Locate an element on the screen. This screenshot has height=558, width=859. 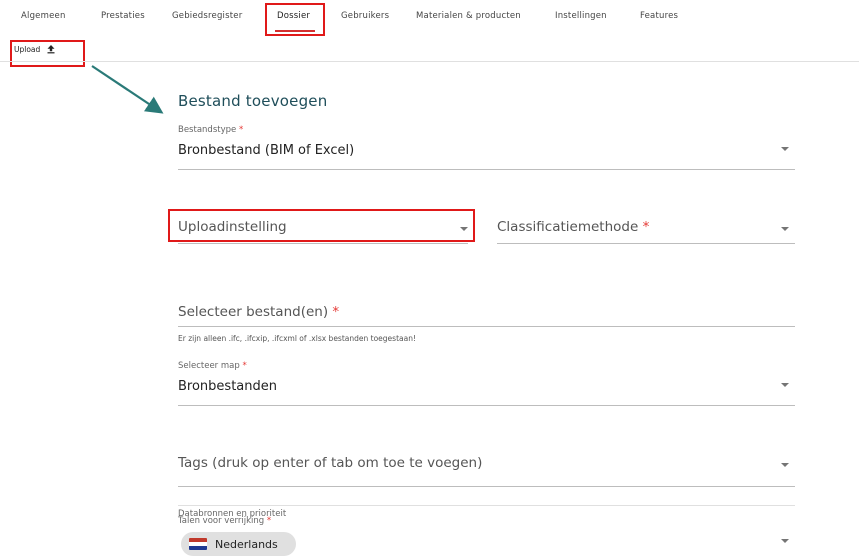
tab-instellingen: Instellingen is located at coordinates (581, 16).